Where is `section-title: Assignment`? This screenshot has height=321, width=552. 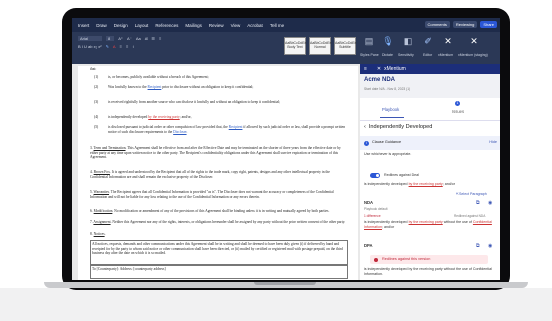
section-title: Assignment is located at coordinates (102, 222).